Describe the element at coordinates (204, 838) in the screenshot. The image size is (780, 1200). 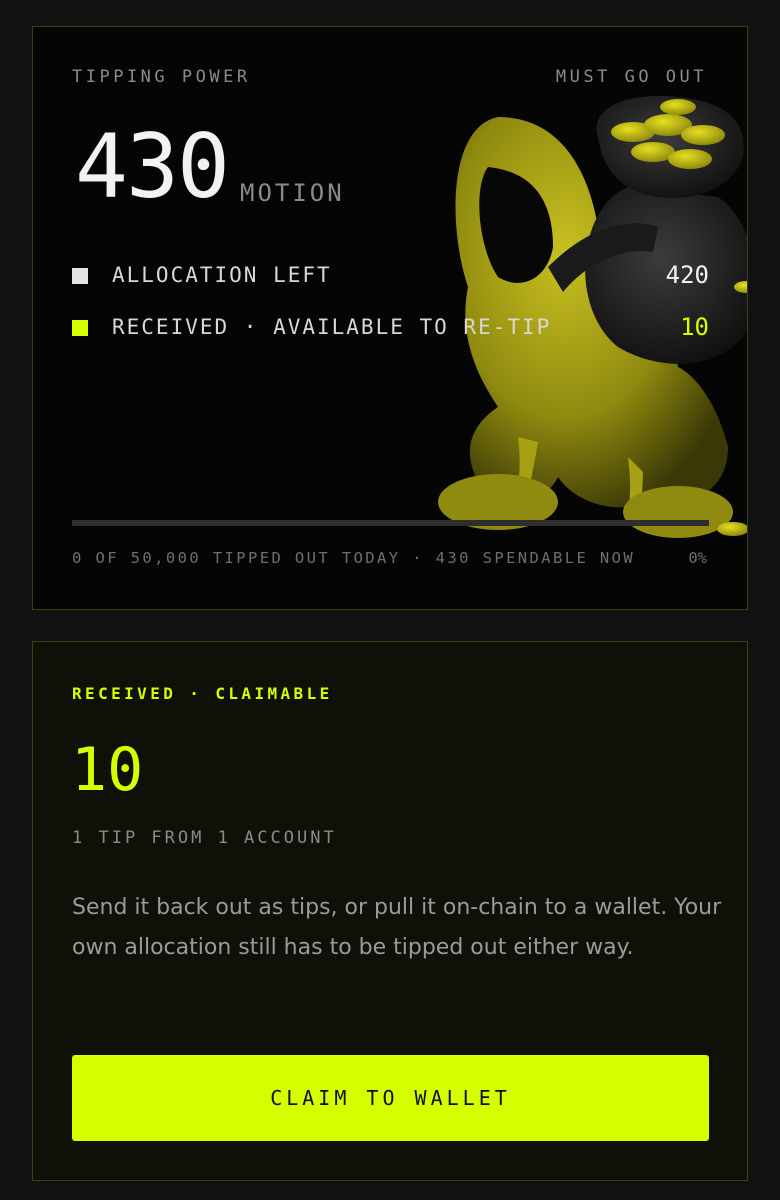
I see `claimable-source-summary: 1 TIP FROM 1 ACCOUNT` at that location.